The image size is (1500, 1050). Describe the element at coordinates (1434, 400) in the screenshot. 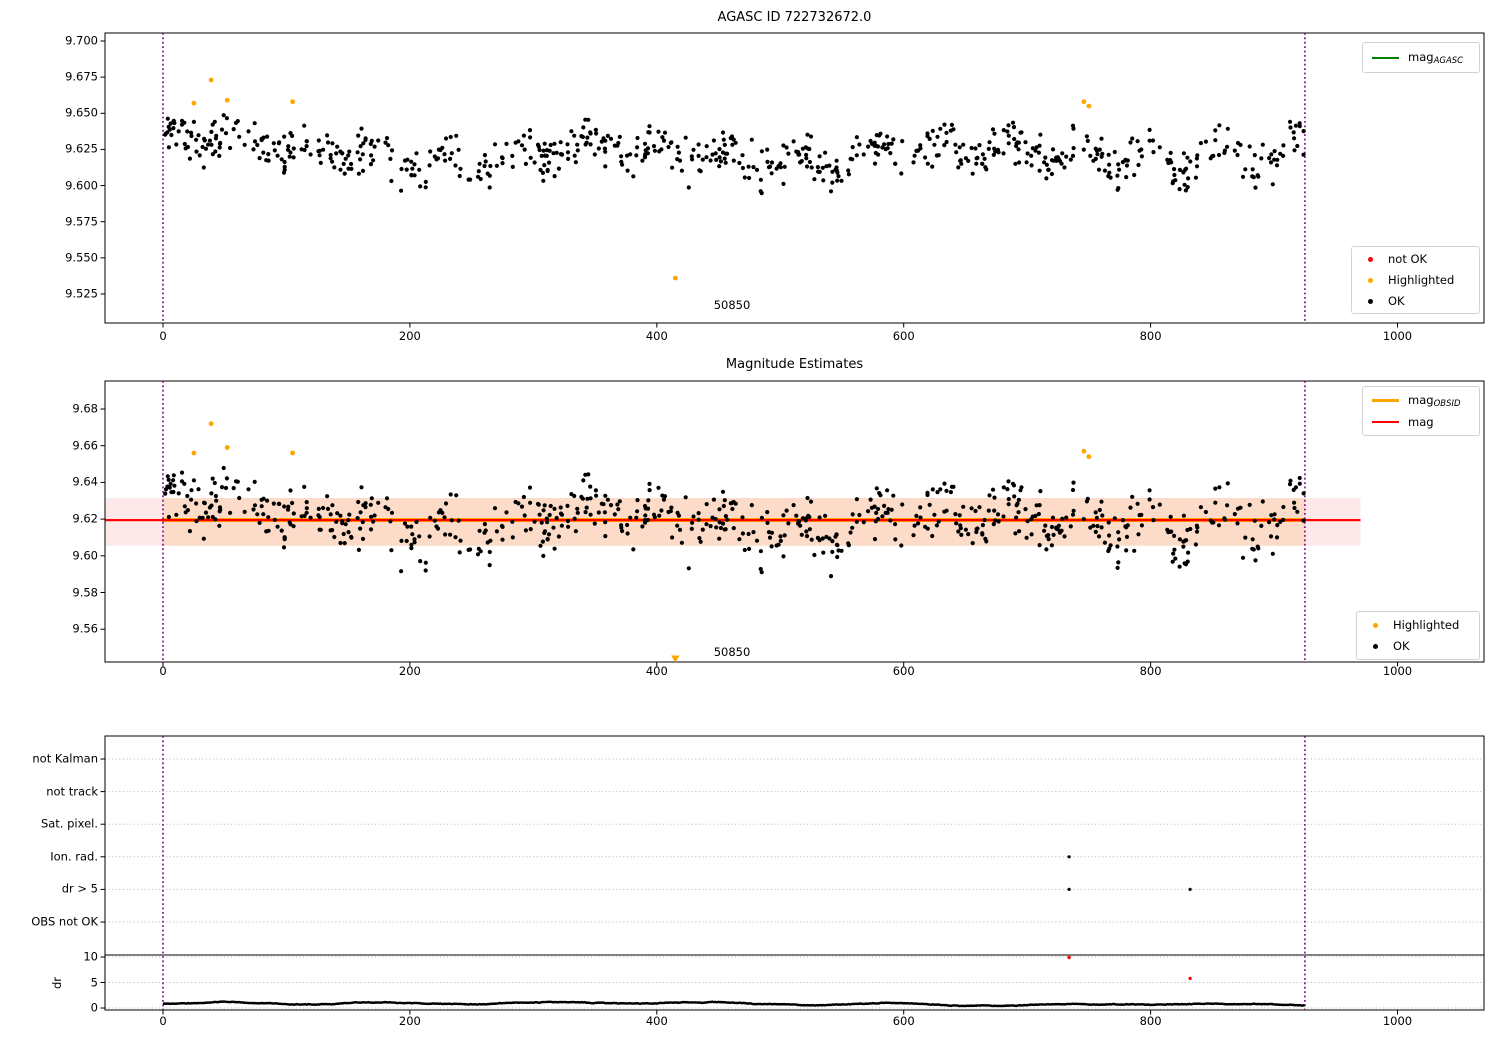

I see `legend-label: magOBSID` at that location.